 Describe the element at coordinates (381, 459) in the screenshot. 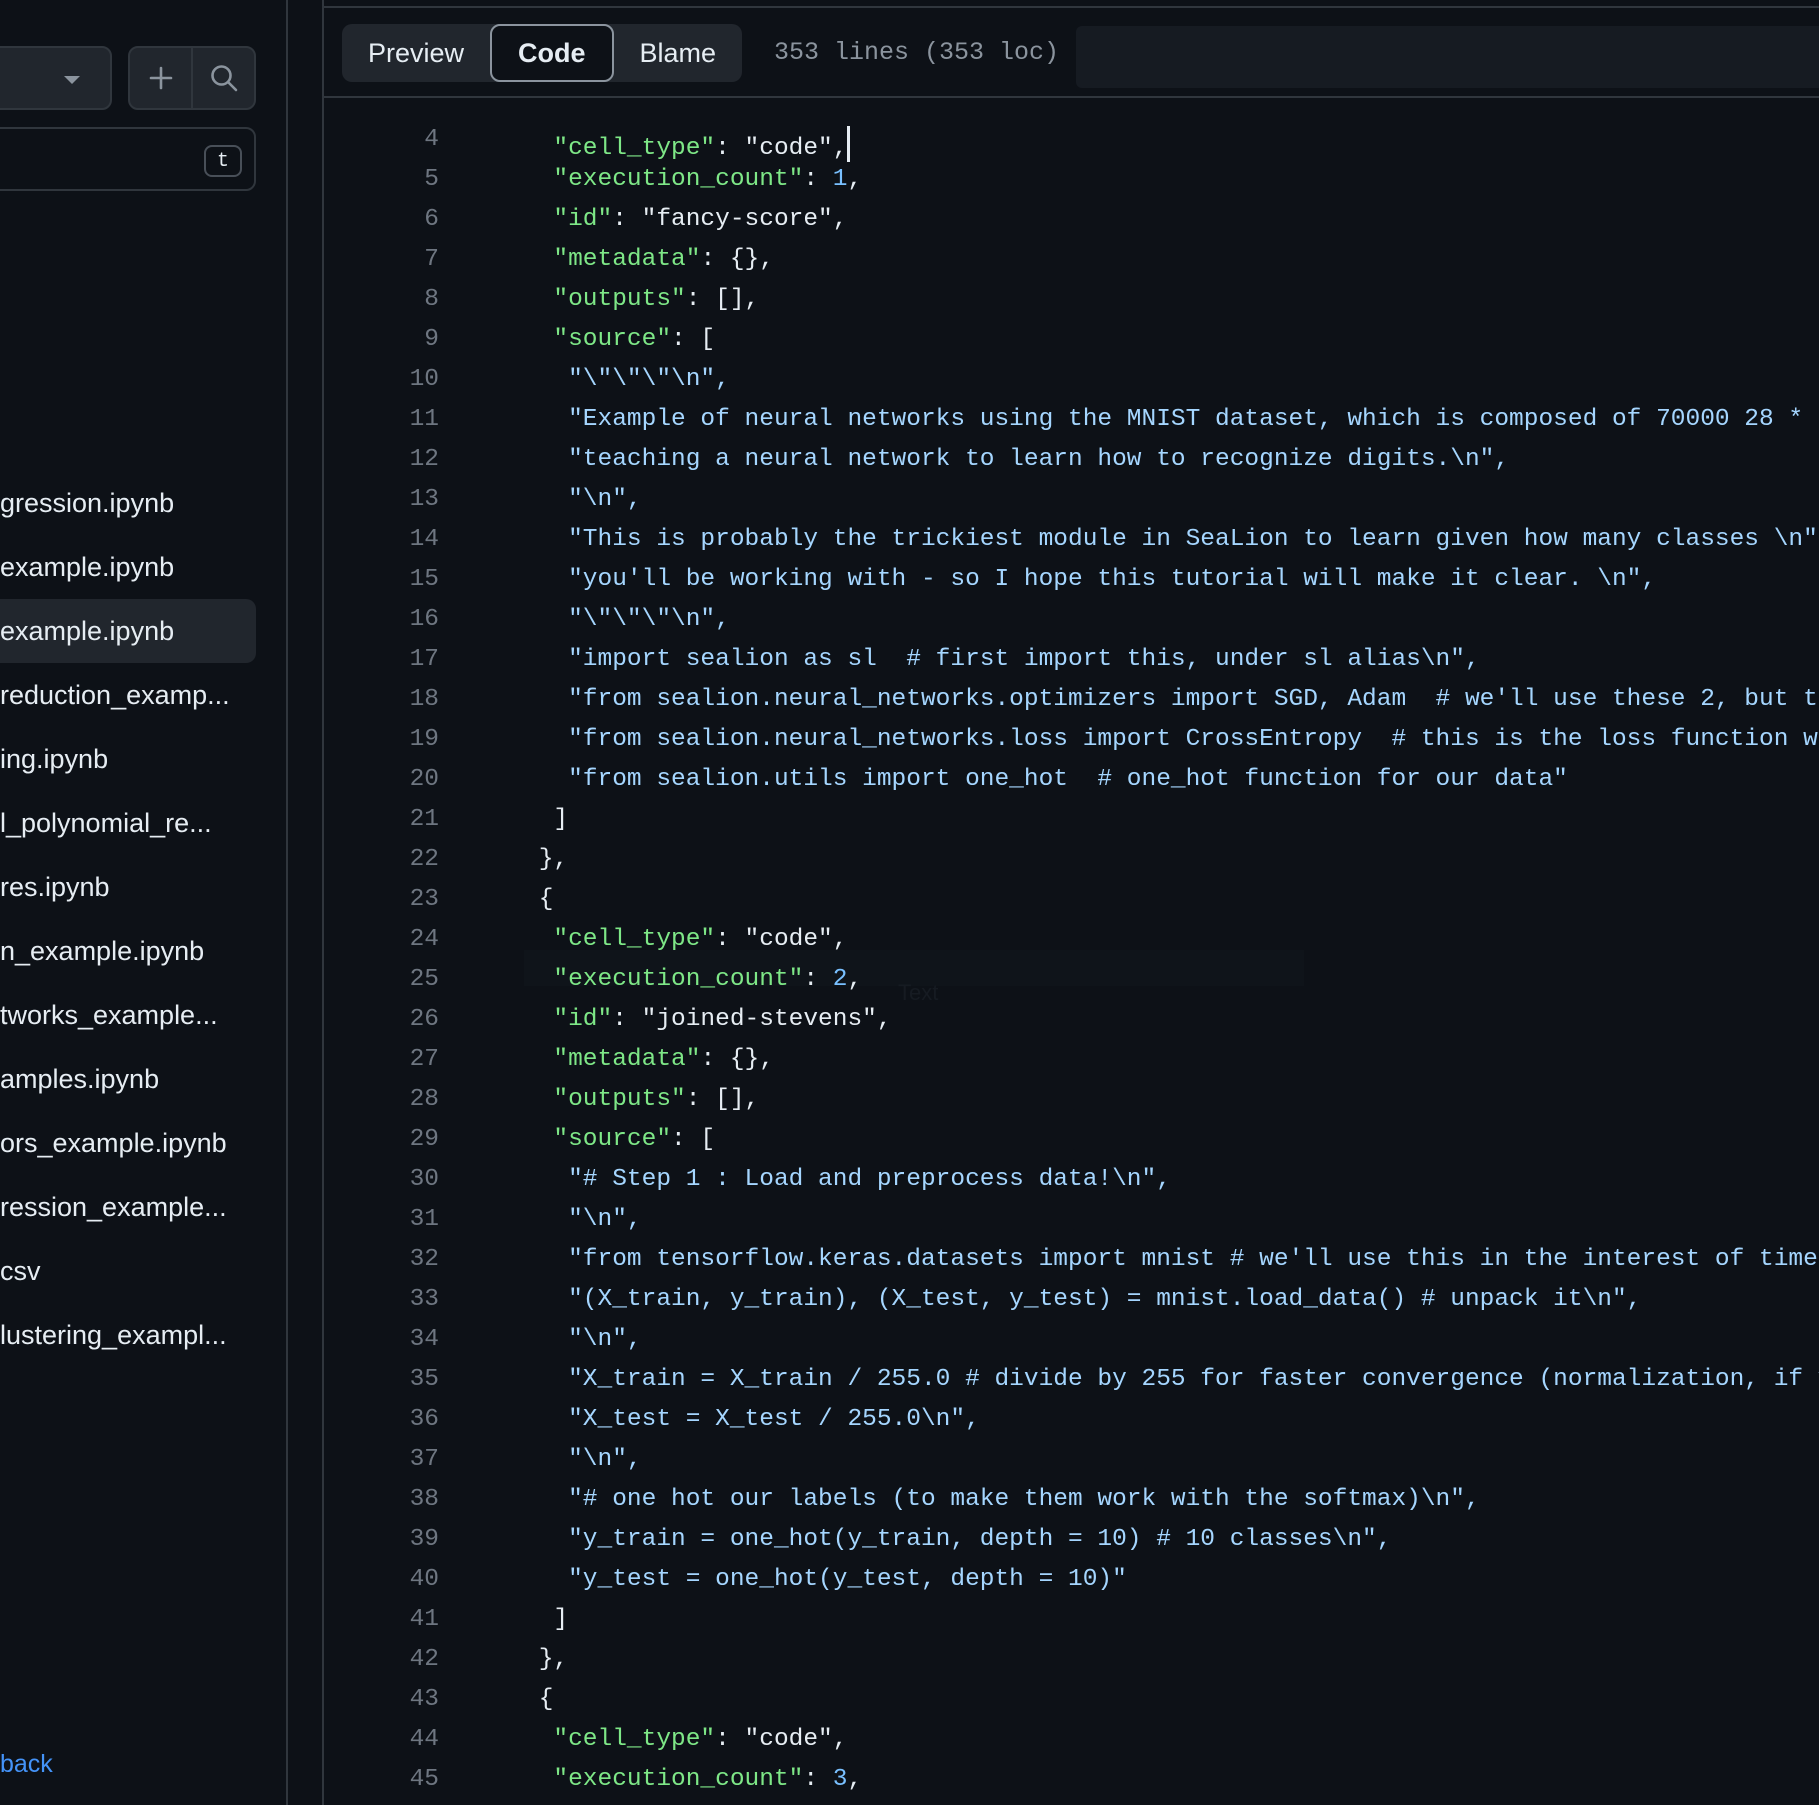

I see `line-number: 12` at that location.